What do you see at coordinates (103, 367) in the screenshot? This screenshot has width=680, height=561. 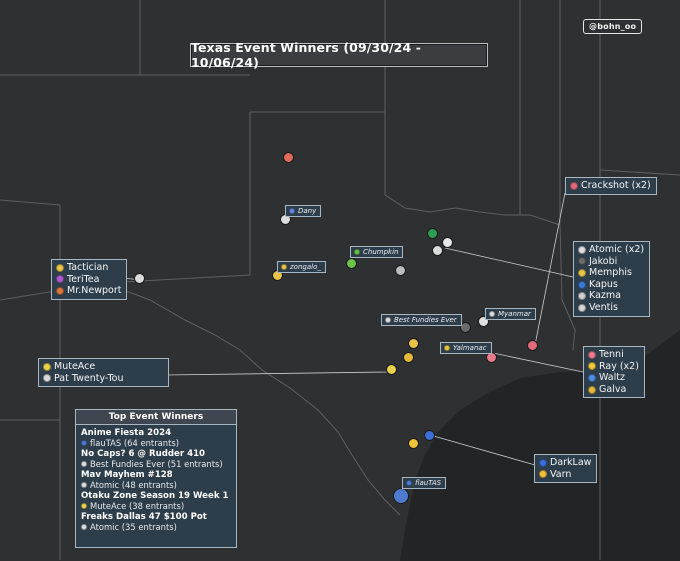 I see `callout-row: MuteAce` at bounding box center [103, 367].